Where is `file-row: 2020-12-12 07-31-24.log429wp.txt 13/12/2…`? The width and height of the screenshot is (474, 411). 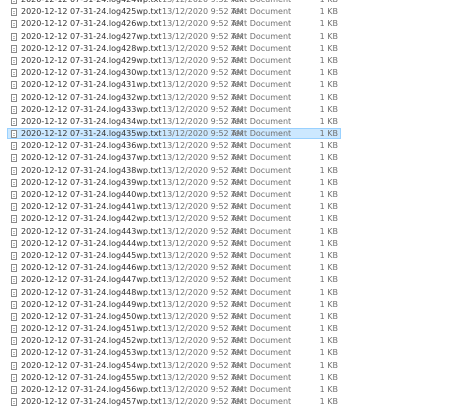 file-row: 2020-12-12 07-31-24.log429wp.txt 13/12/2… is located at coordinates (237, 61).